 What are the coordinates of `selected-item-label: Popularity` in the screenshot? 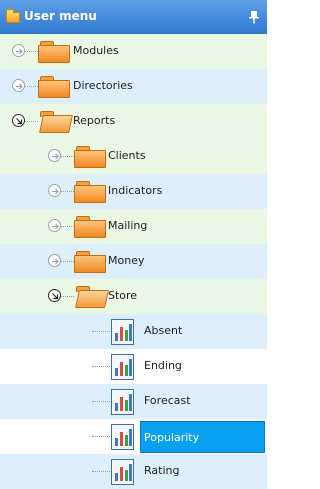 It's located at (171, 437).